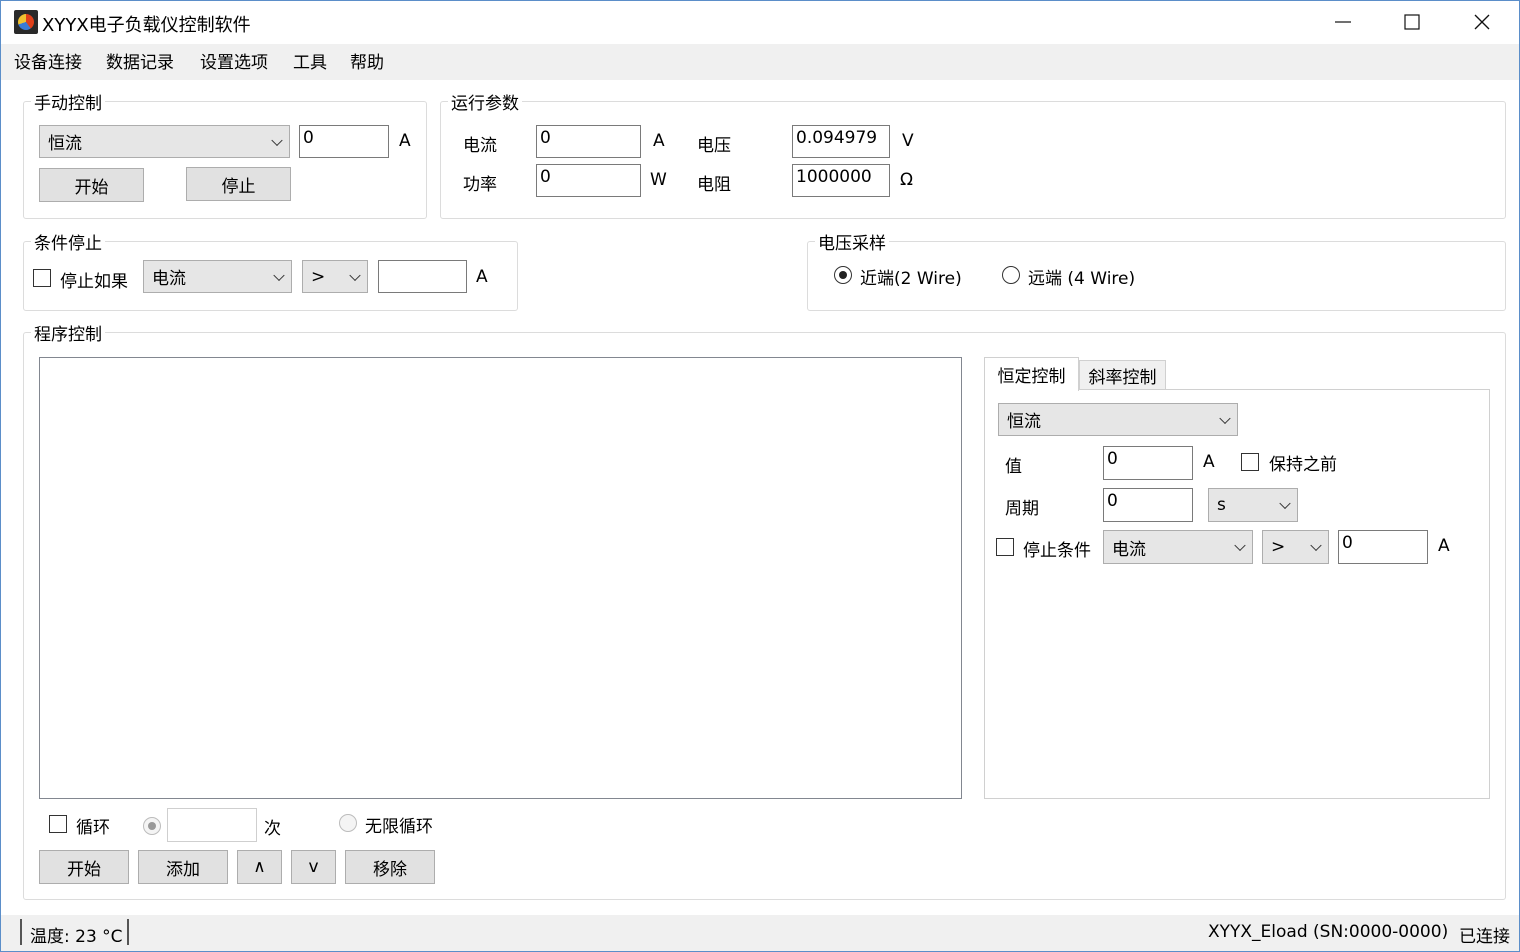 The image size is (1520, 952). What do you see at coordinates (84, 867) in the screenshot?
I see `program-start-button: 开始` at bounding box center [84, 867].